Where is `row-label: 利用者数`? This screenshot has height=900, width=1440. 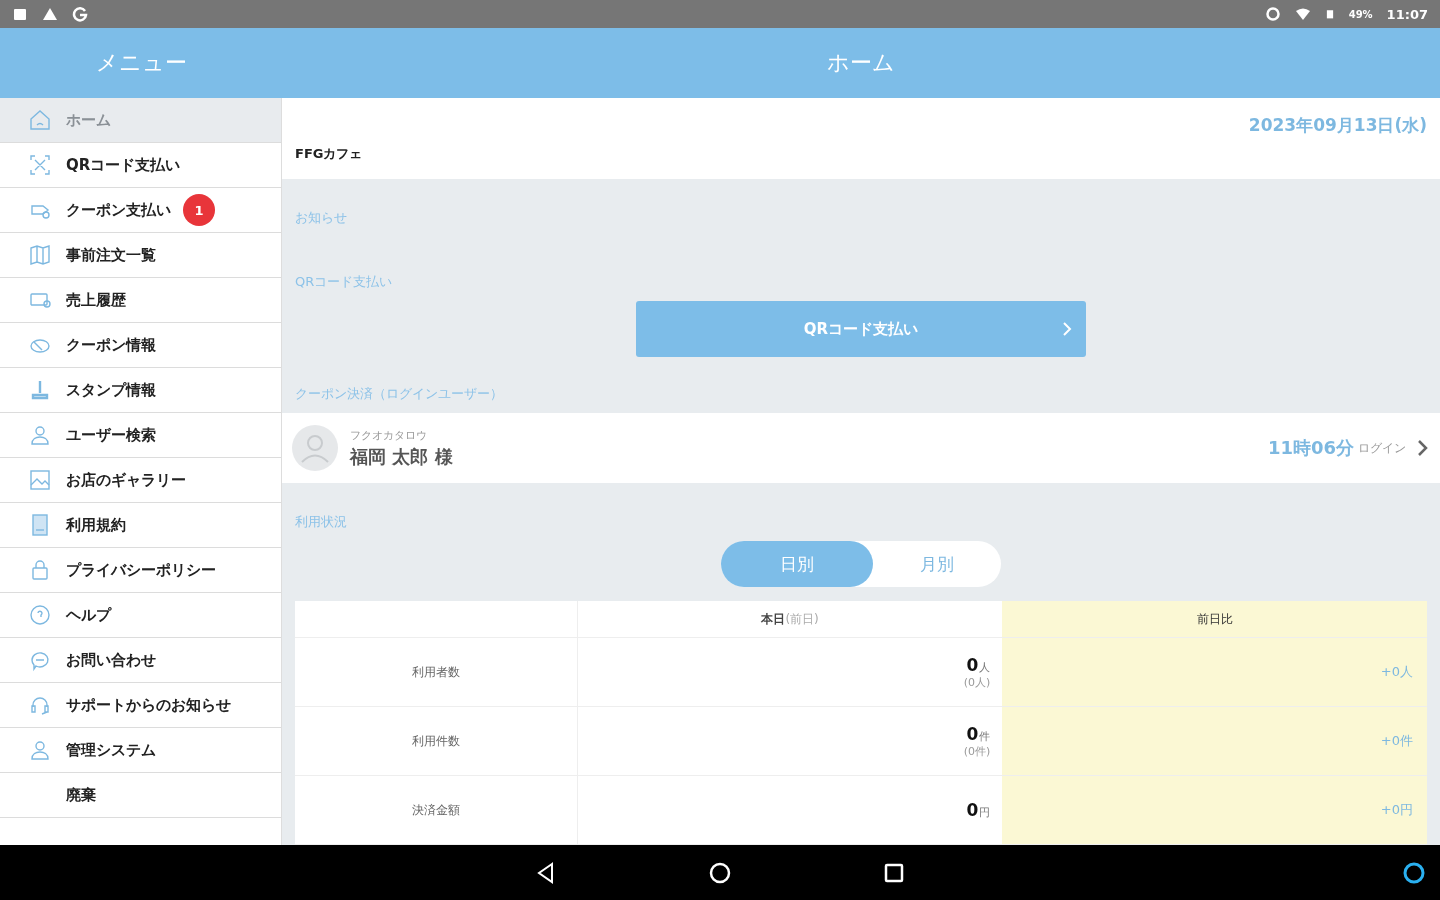
row-label: 利用者数 is located at coordinates (436, 671).